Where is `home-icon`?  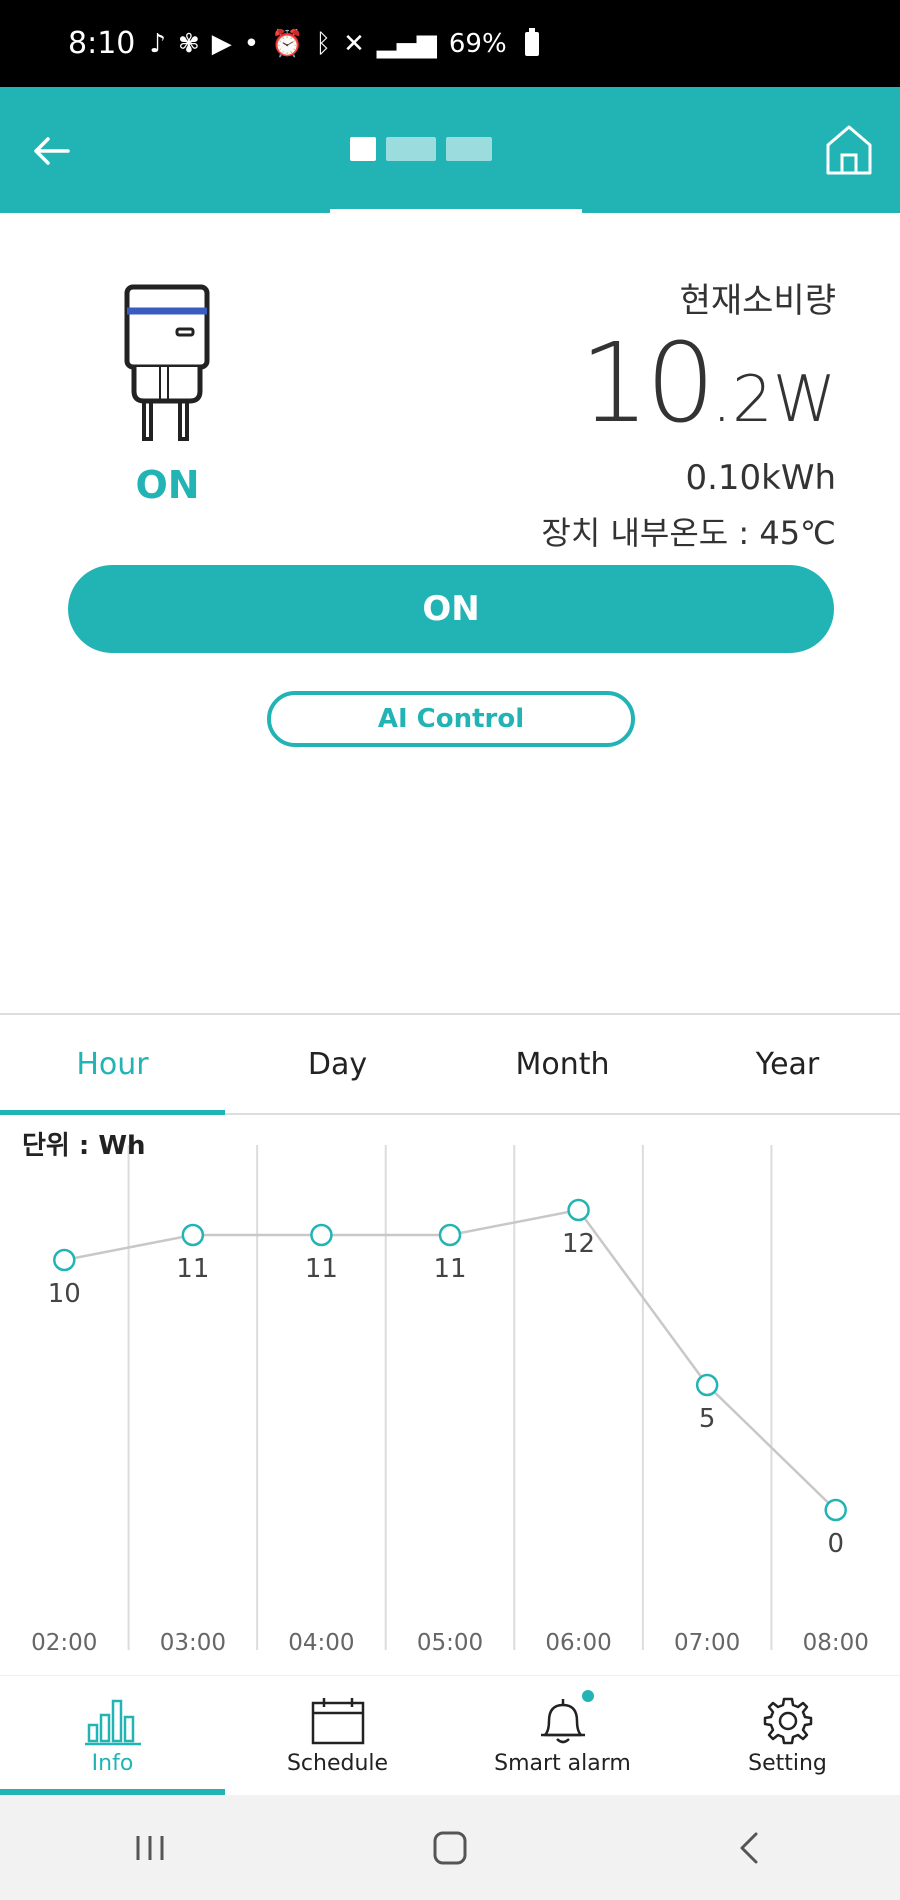
home-icon is located at coordinates (849, 150).